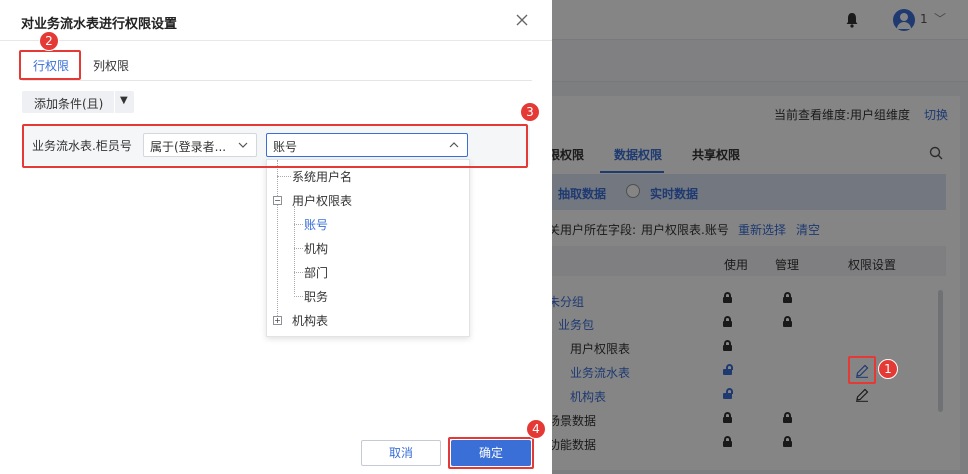 Image resolution: width=968 pixels, height=474 pixels. I want to click on value-dropdown: 系统用户名 − 用户权限表 账号 机构 部门 职务 + 机构表, so click(368, 248).